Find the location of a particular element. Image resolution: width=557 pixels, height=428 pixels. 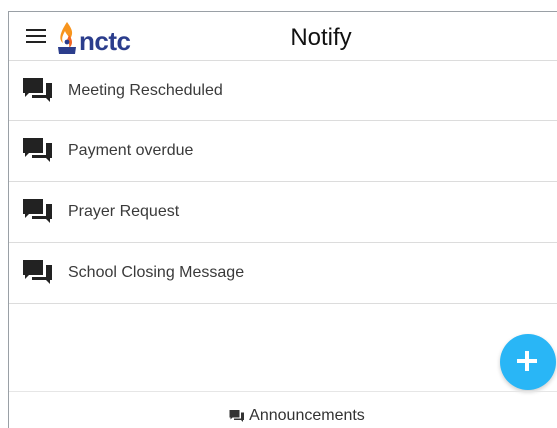

list-item-payment-overdue: Payment overdue is located at coordinates (283, 151).